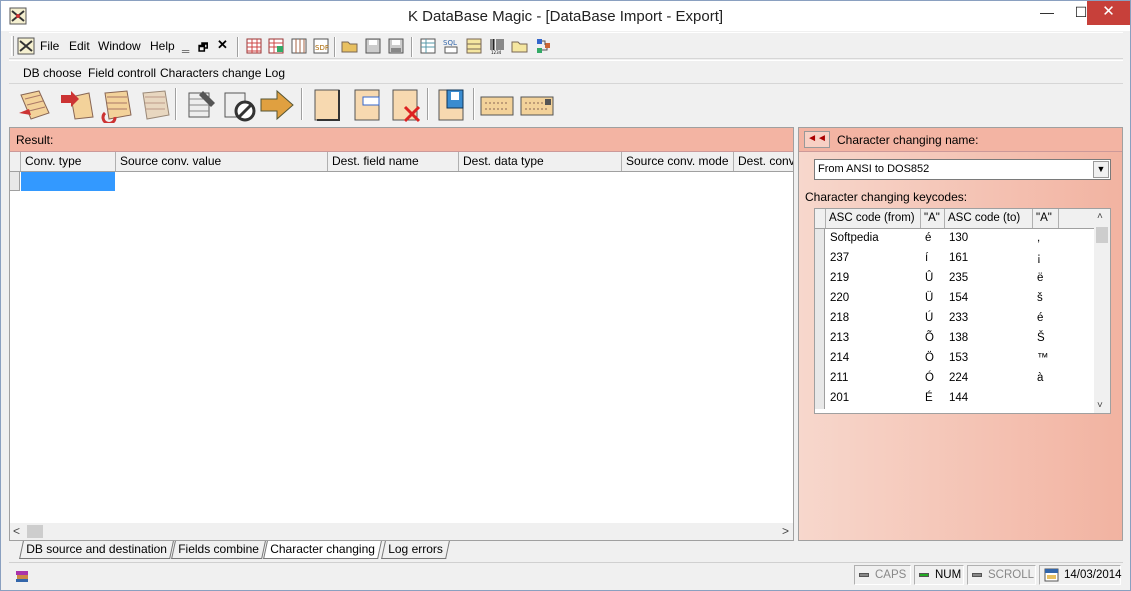  Describe the element at coordinates (497, 105) in the screenshot. I see `ticket-import-icon` at that location.